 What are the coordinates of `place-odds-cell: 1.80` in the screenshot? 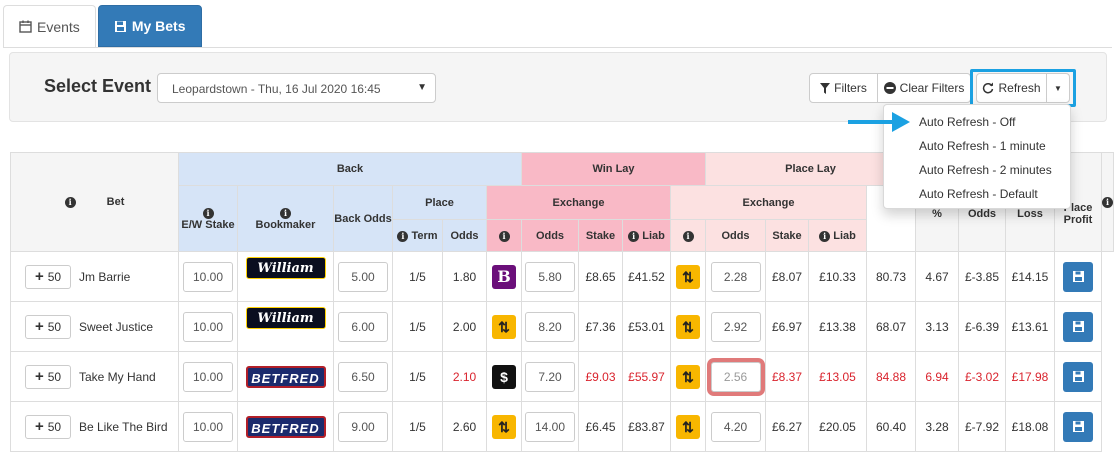 It's located at (464, 276).